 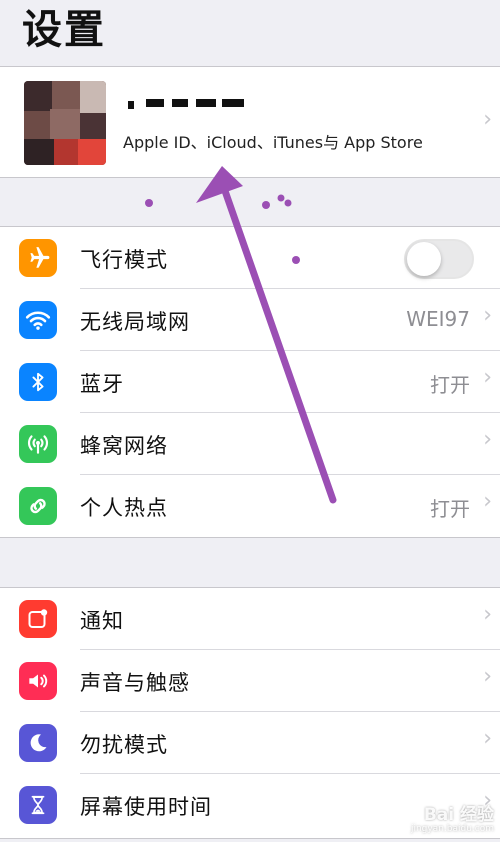 I want to click on sound-icon, so click(x=38, y=681).